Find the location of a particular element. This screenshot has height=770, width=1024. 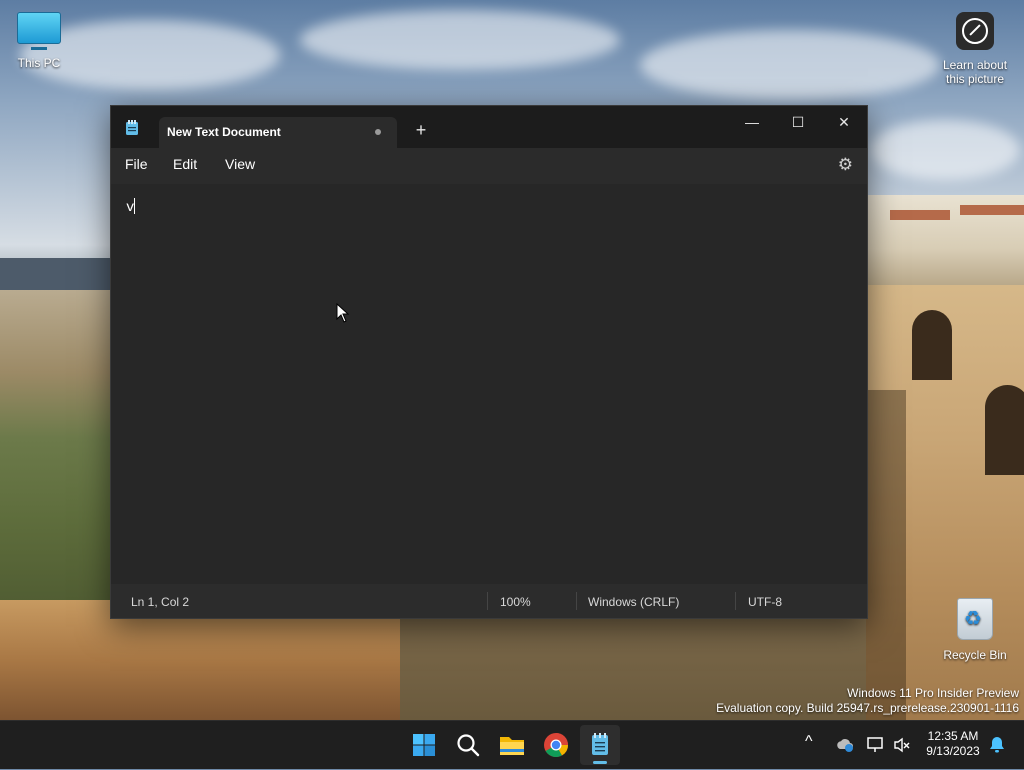

bridge-shadow is located at coordinates (886, 555).